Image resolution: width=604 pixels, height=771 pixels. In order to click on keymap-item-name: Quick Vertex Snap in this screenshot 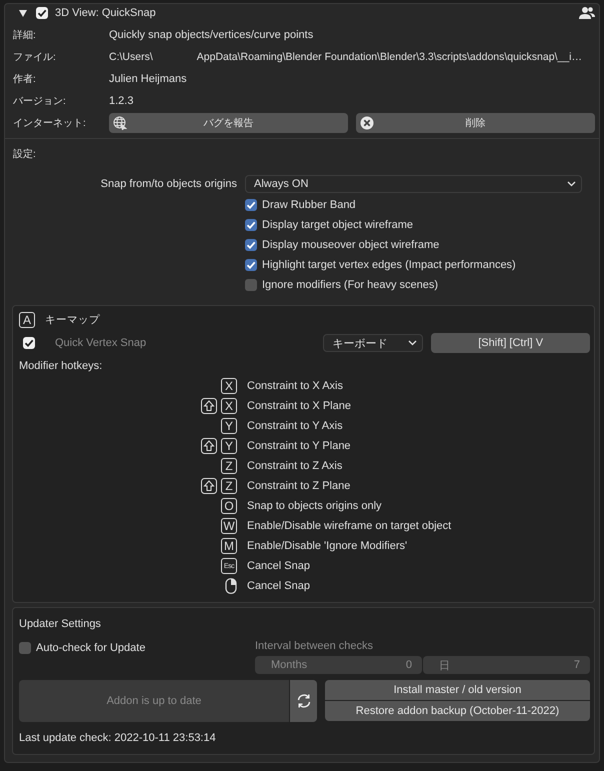, I will do `click(101, 343)`.